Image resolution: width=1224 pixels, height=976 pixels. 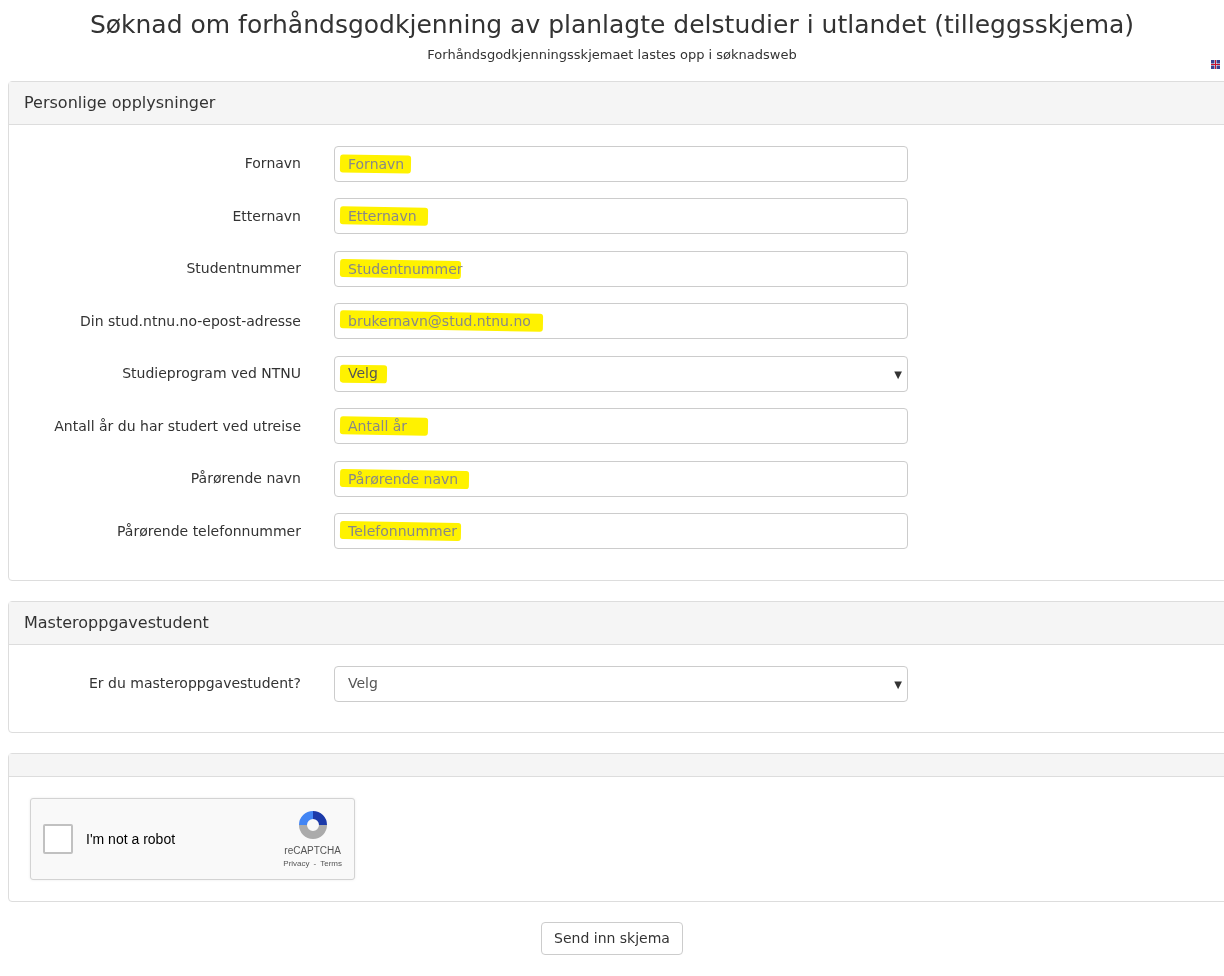 What do you see at coordinates (621, 163) in the screenshot?
I see `input-field: Fornavn` at bounding box center [621, 163].